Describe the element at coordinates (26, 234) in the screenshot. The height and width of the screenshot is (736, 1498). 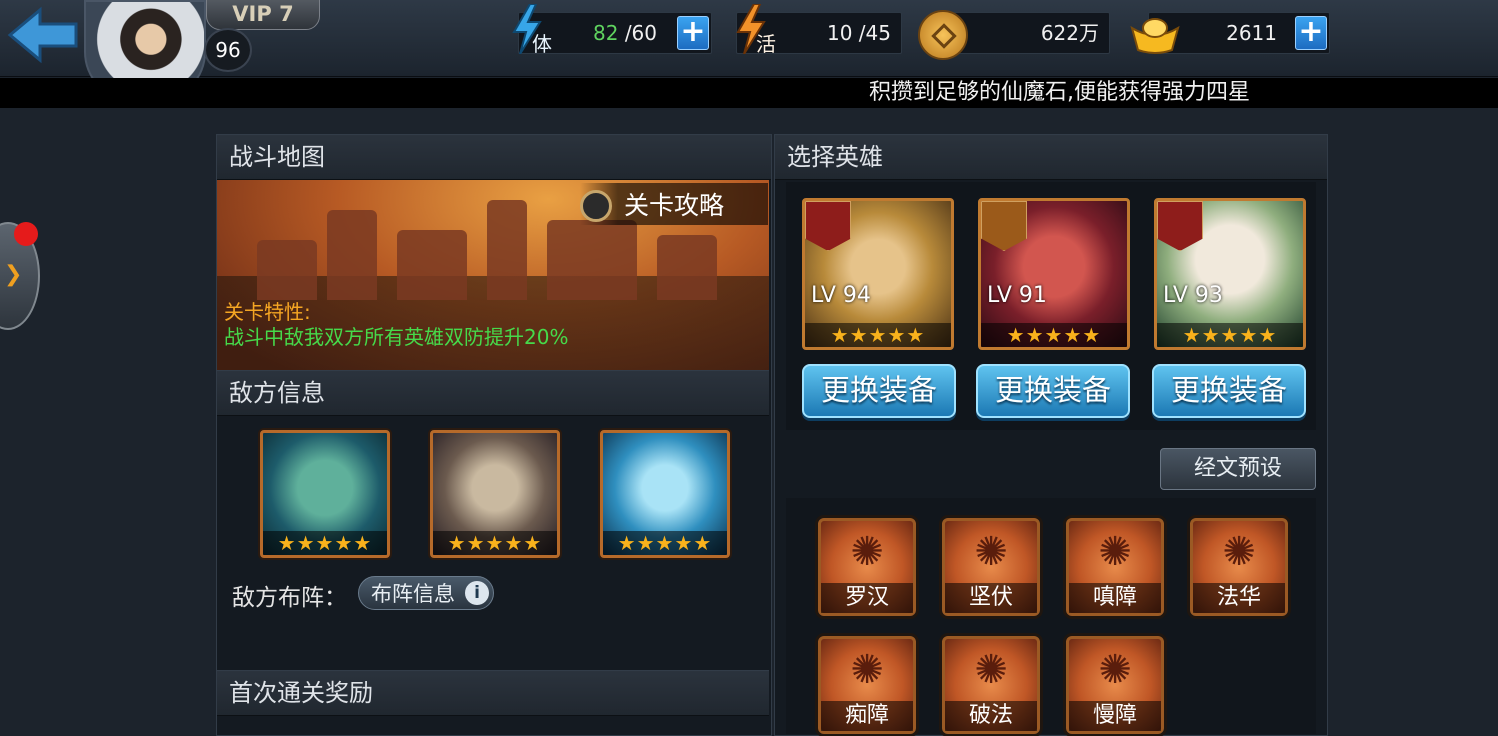
I see `notification-dot` at that location.